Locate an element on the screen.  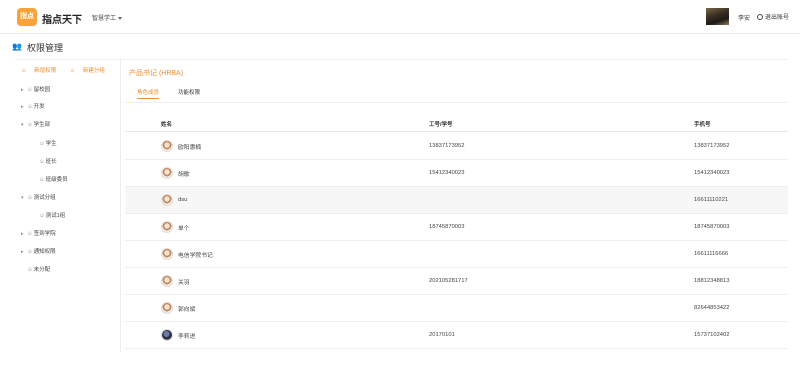
name-cell: 郭向斌 is located at coordinates (178, 308).